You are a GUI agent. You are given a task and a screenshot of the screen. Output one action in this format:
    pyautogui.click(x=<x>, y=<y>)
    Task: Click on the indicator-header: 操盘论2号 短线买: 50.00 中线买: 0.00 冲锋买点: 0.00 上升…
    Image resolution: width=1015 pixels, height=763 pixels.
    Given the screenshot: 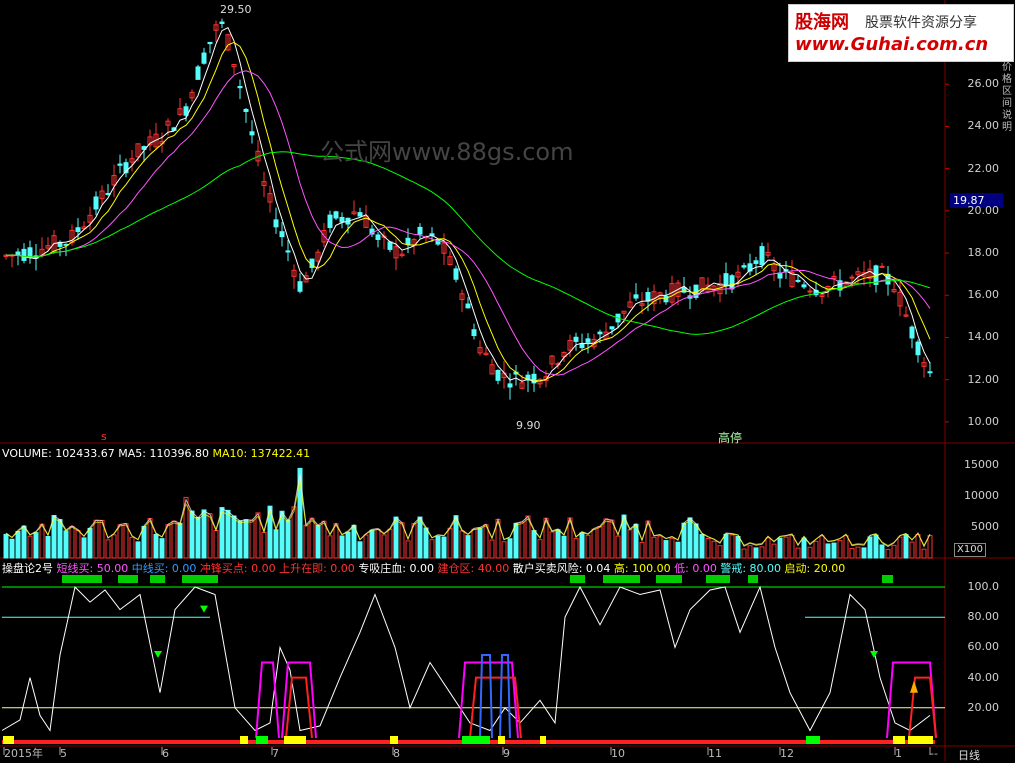 What is the action you would take?
    pyautogui.click(x=423, y=568)
    